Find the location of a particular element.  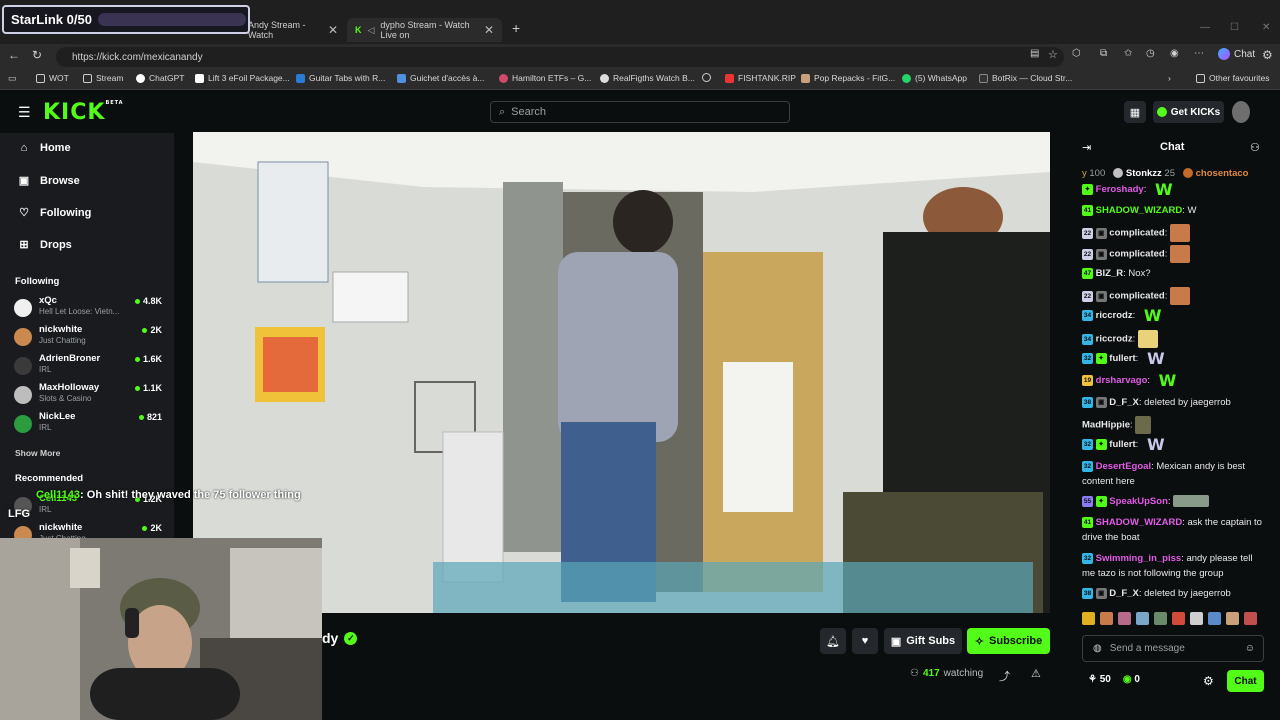

channel-points: ⚘ 50 is located at coordinates (1099, 679).